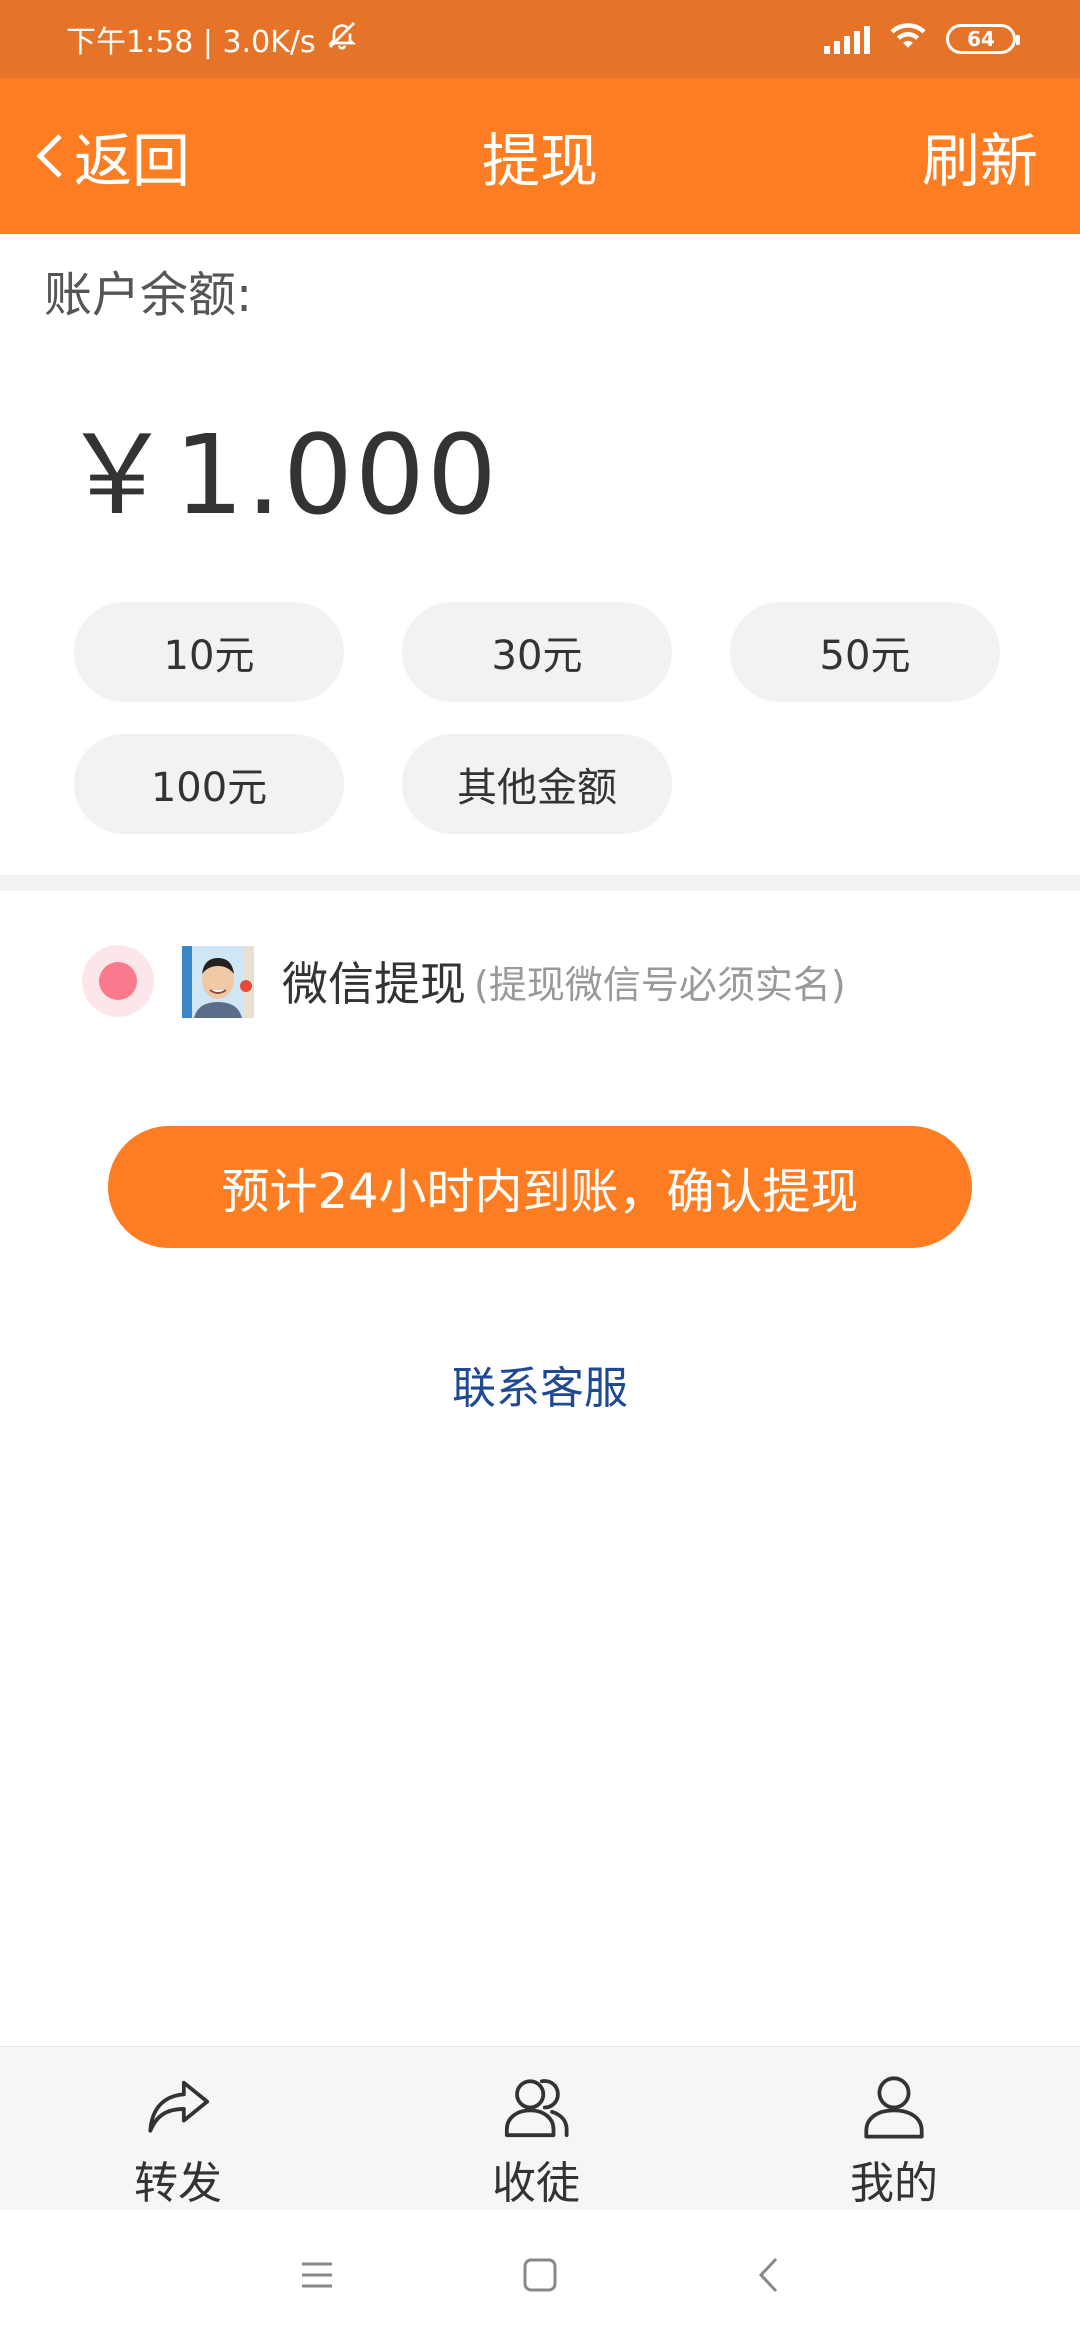 The height and width of the screenshot is (2340, 1080). I want to click on wechat-radio, so click(118, 981).